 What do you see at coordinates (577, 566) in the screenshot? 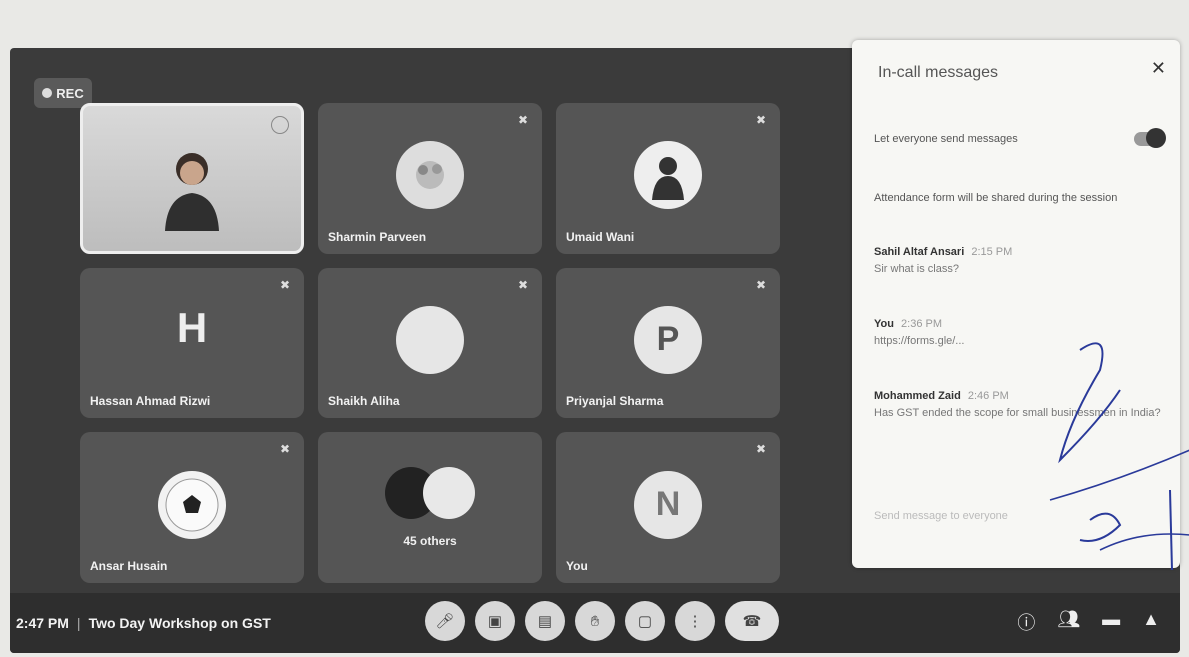
I see `participant-name: You` at bounding box center [577, 566].